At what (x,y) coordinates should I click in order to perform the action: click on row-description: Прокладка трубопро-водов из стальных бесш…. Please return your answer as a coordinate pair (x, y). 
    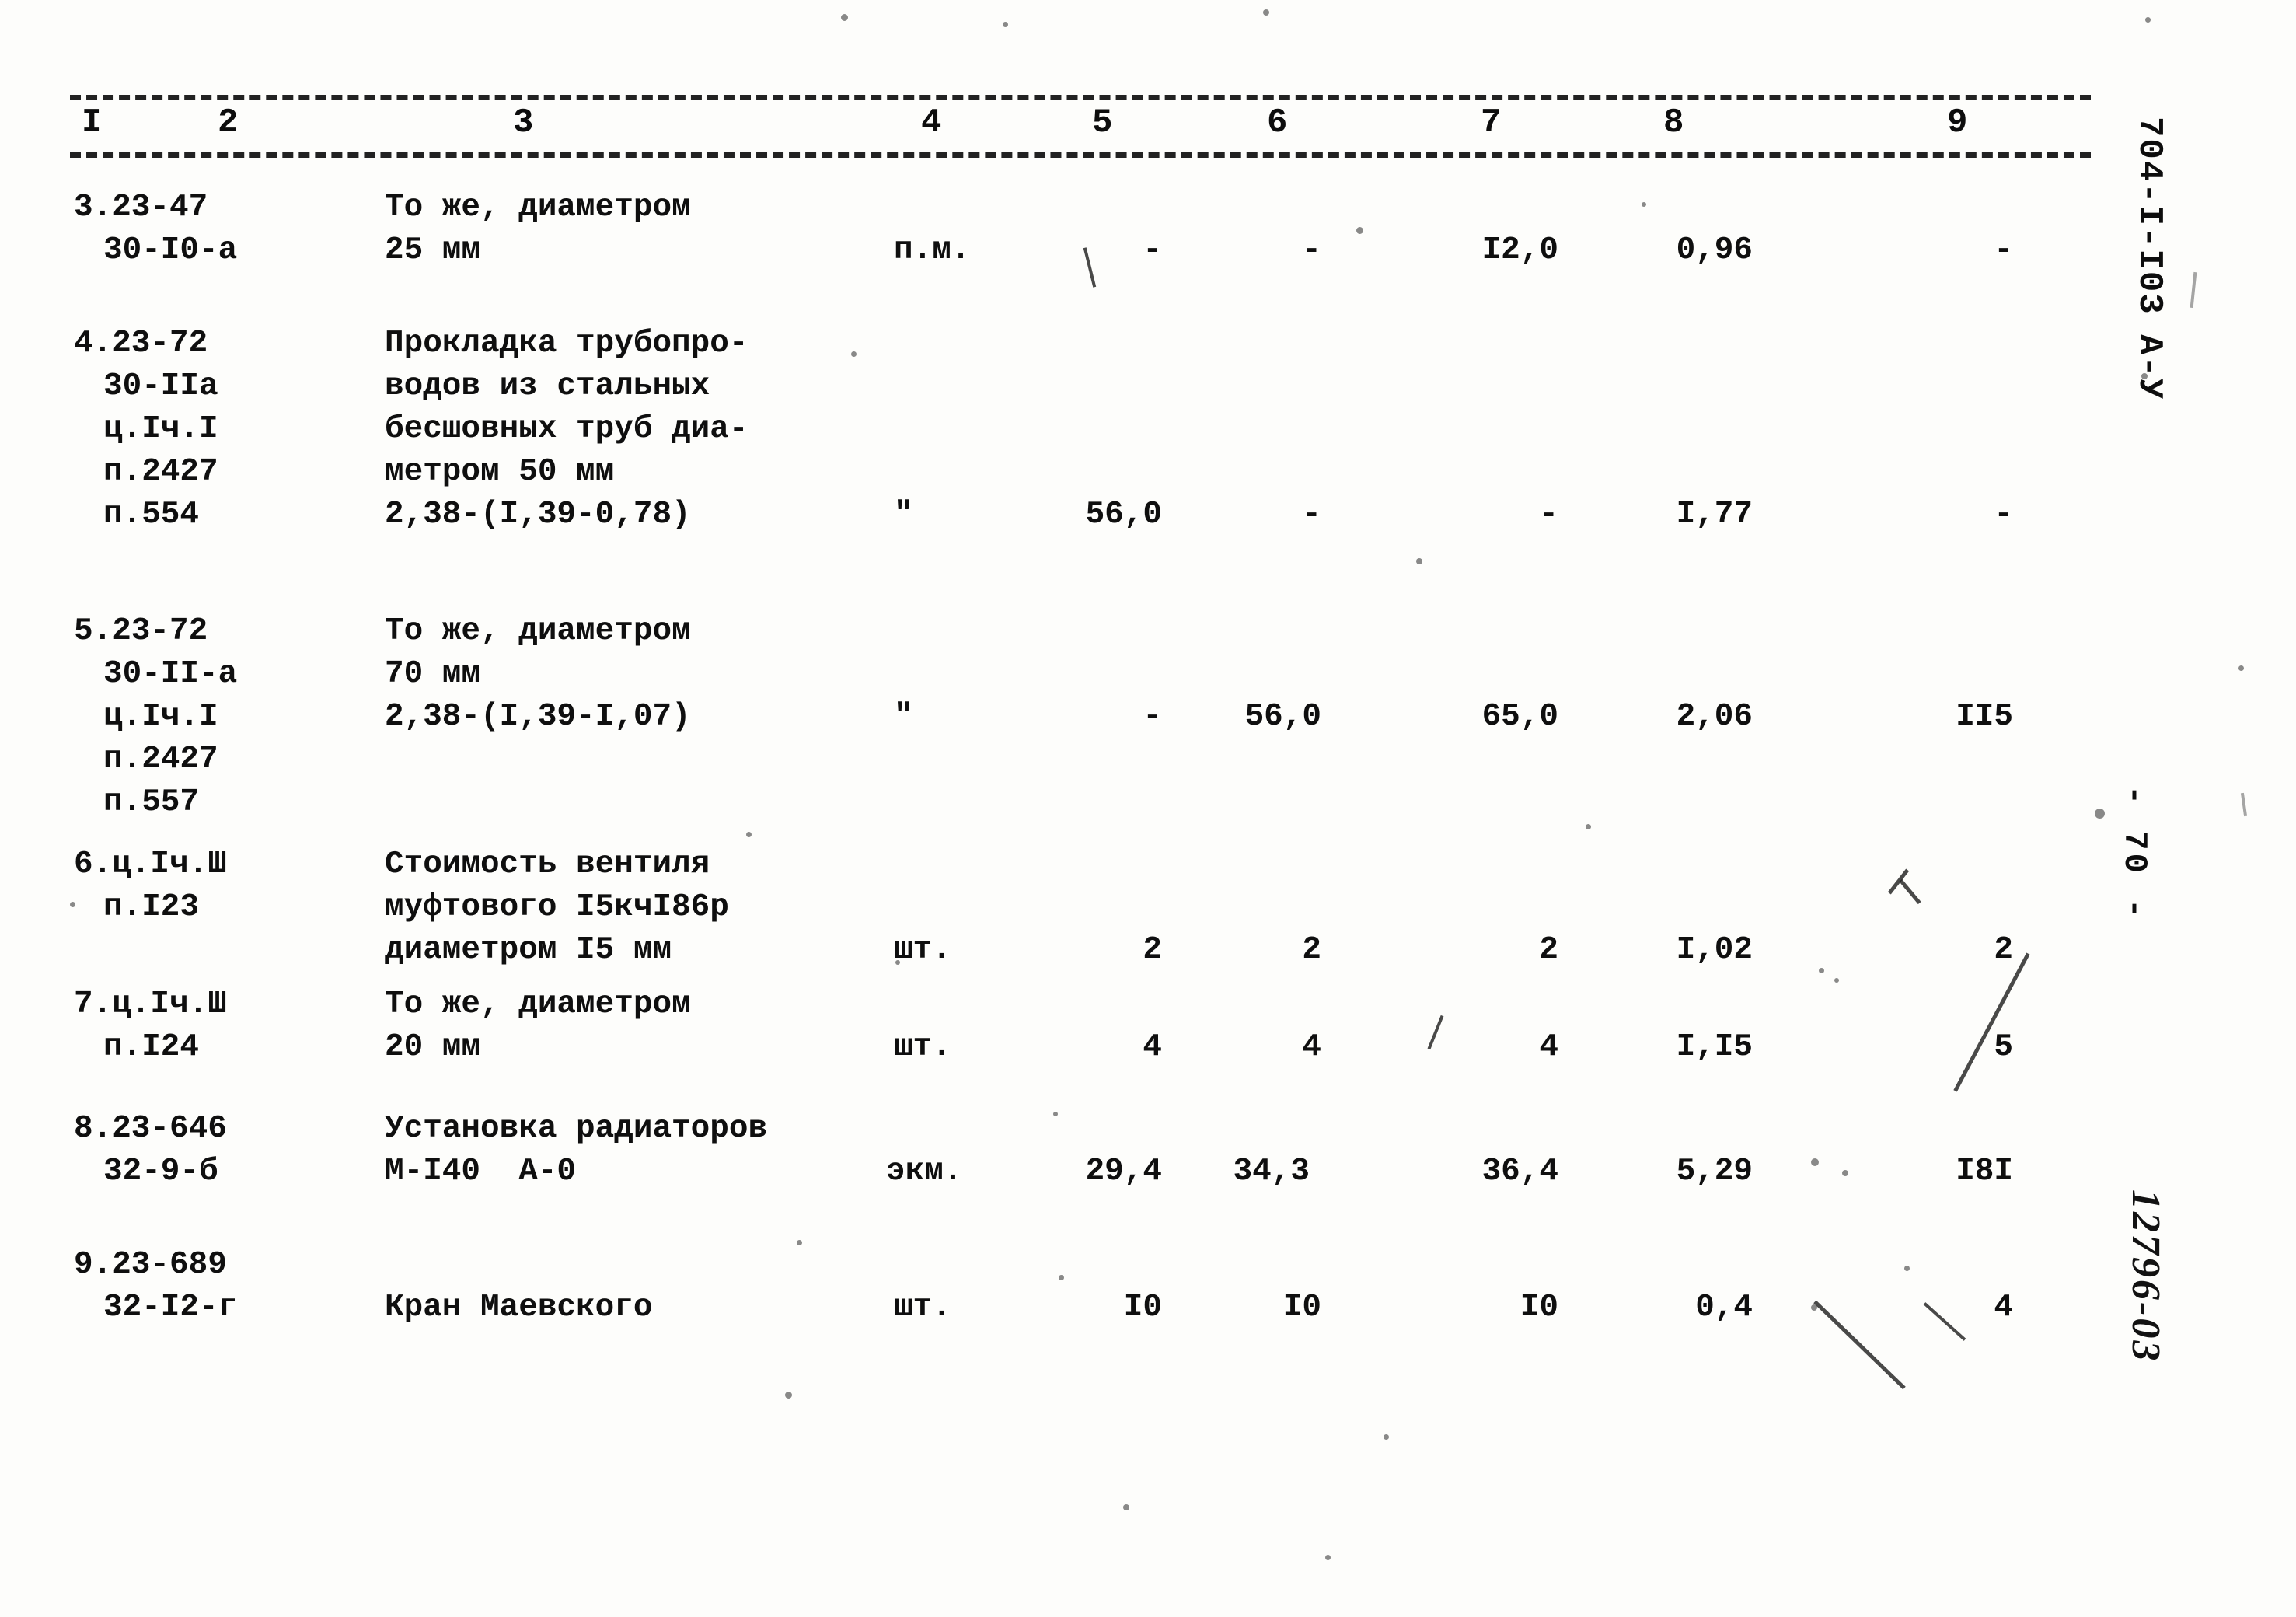
    Looking at the image, I should click on (566, 429).